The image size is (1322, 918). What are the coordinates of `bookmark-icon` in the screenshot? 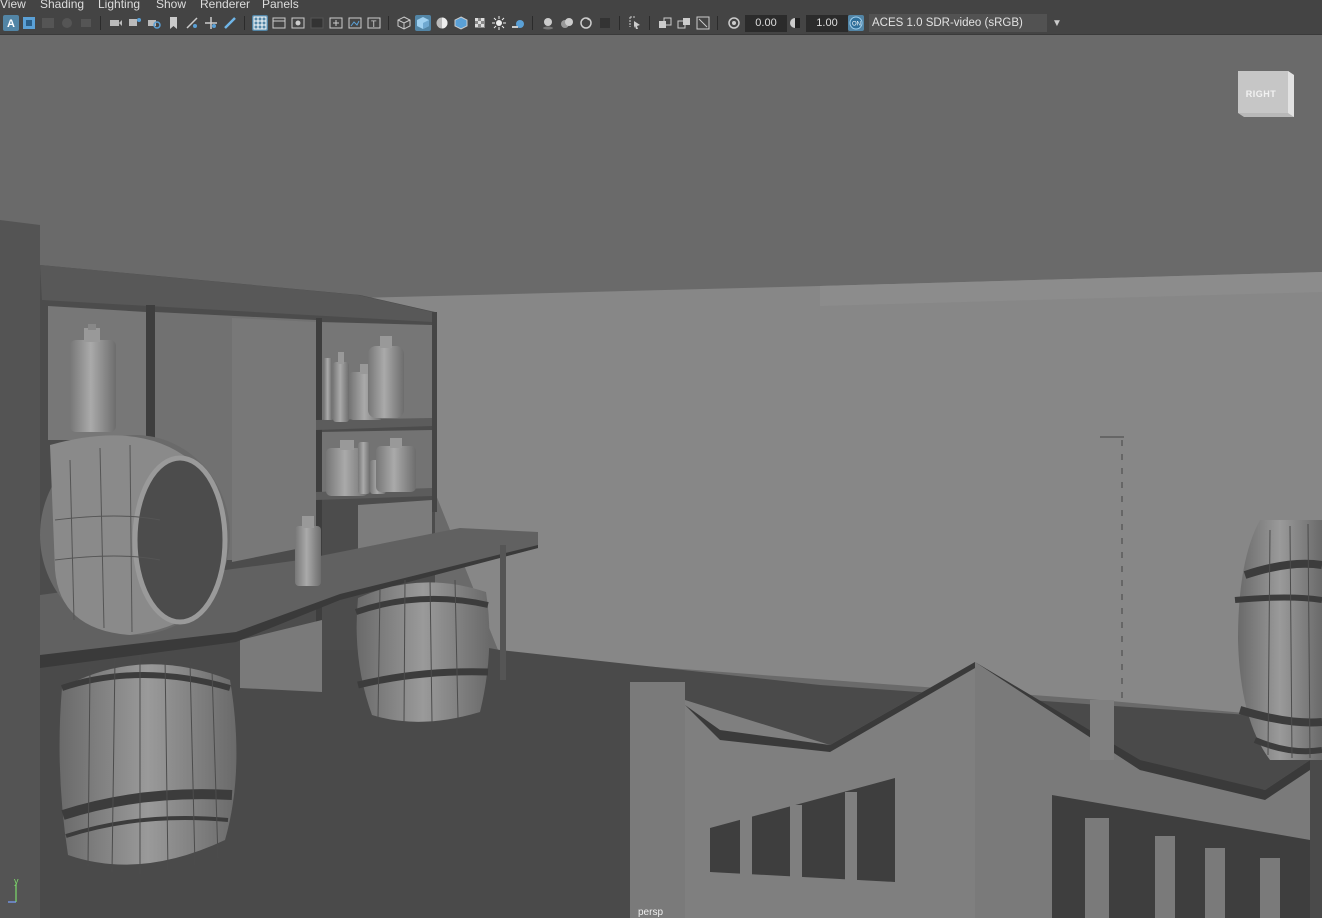 It's located at (48, 23).